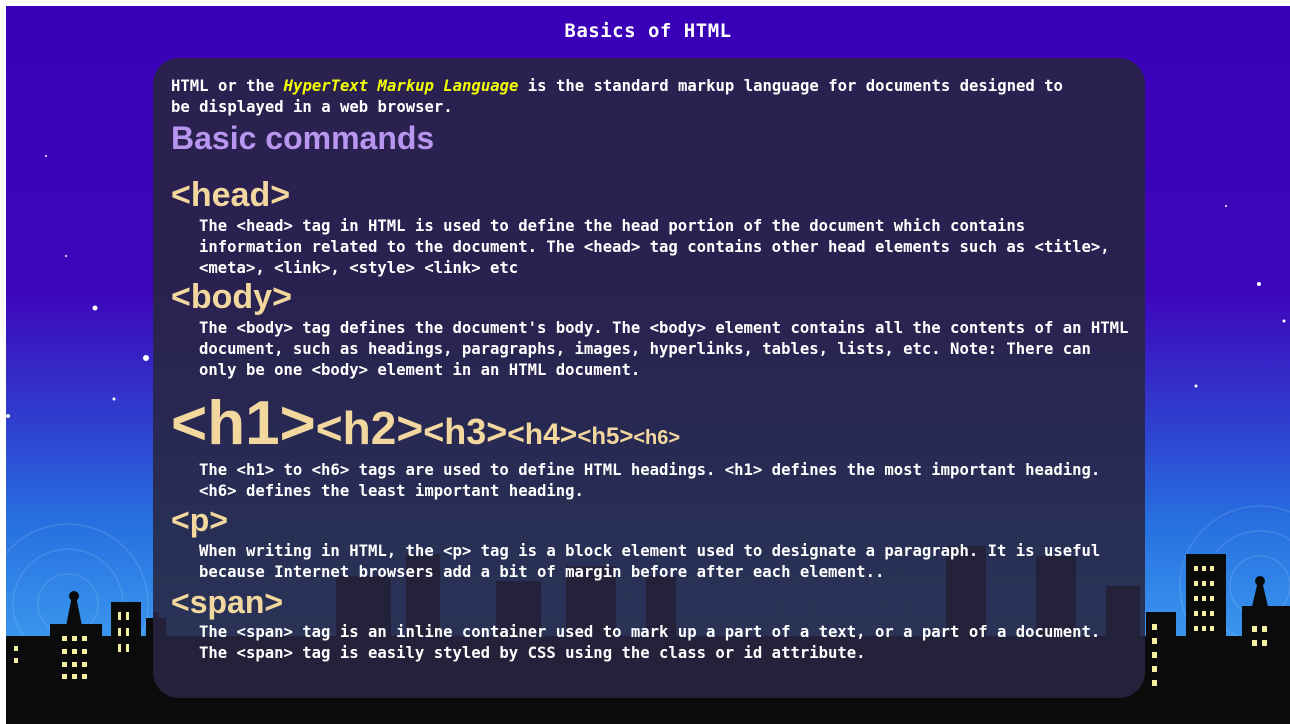 This screenshot has height=724, width=1290. I want to click on intro-highlight: HyperText Markup Language, so click(401, 86).